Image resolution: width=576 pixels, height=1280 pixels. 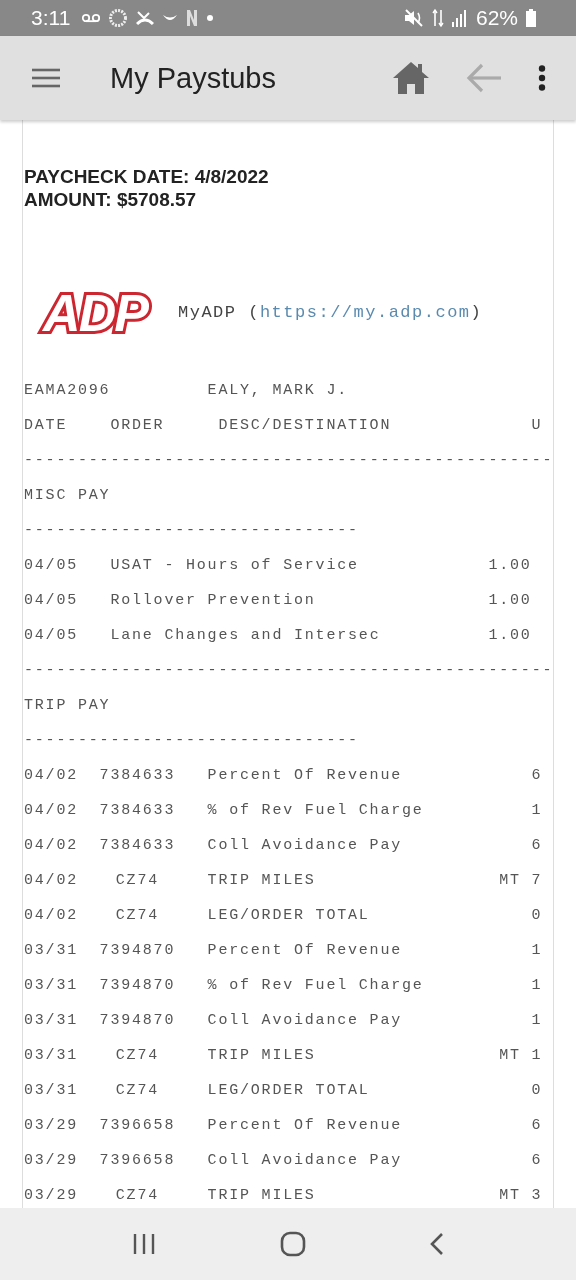 I want to click on moon-icon, so click(x=170, y=18).